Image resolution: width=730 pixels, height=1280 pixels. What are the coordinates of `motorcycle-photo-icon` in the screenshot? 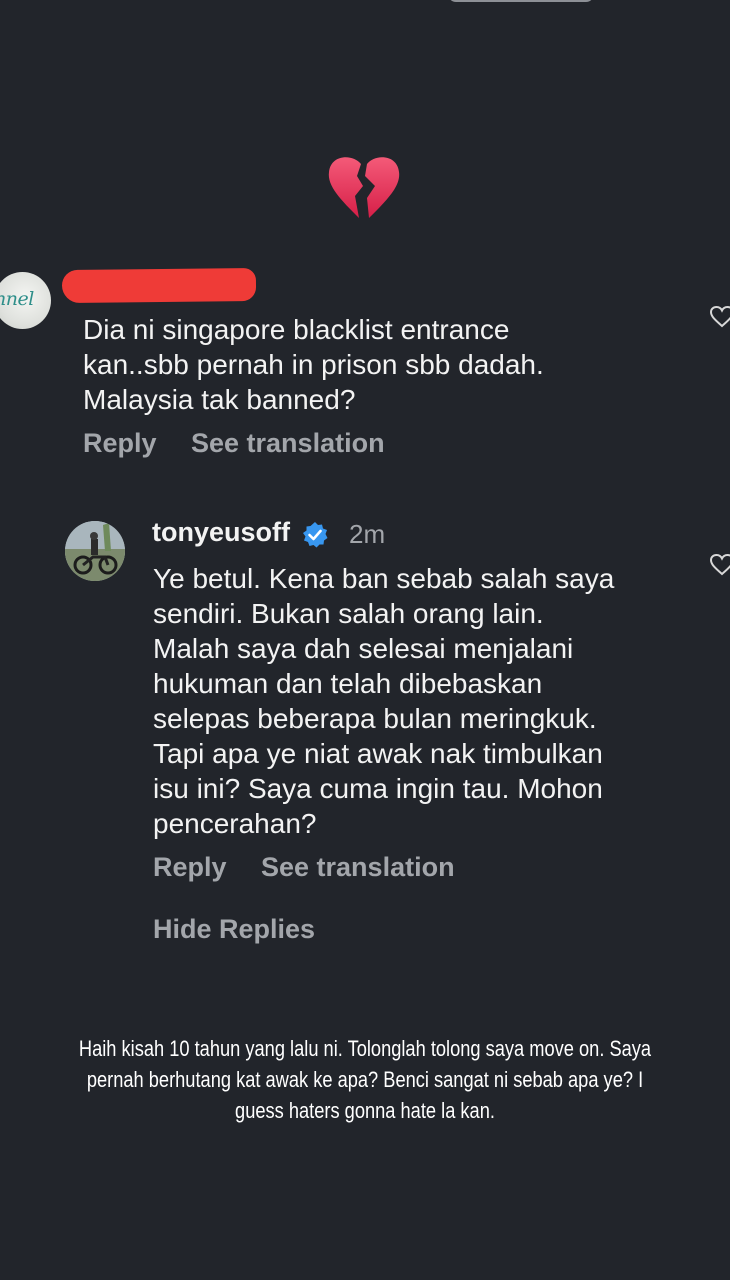 It's located at (95, 551).